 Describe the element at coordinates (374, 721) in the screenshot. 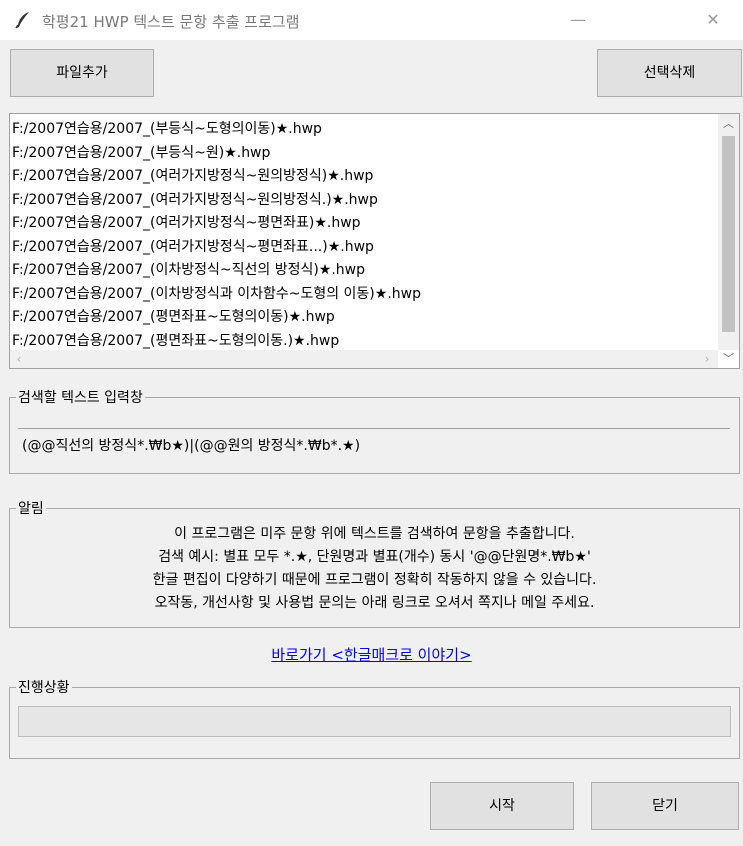

I see `progress-bar` at that location.